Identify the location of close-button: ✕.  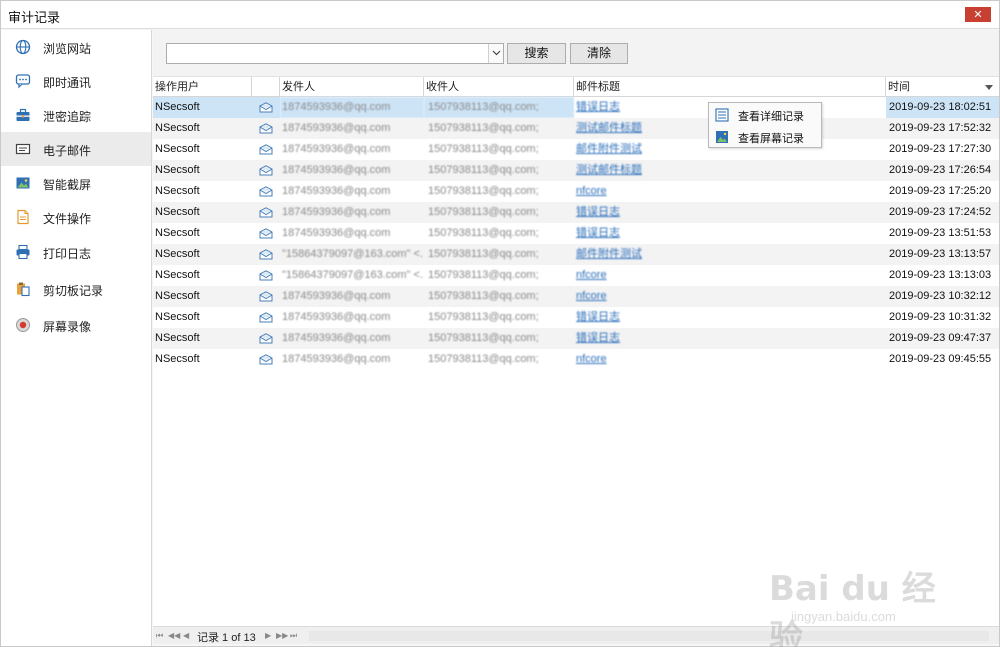
(978, 14).